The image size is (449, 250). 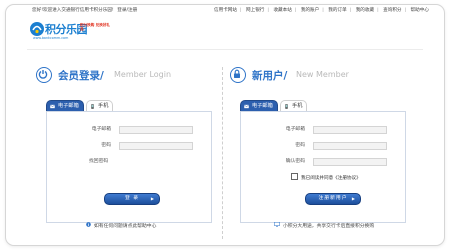 What do you see at coordinates (295, 129) in the screenshot?
I see `register-email-label: 电子邮箱` at bounding box center [295, 129].